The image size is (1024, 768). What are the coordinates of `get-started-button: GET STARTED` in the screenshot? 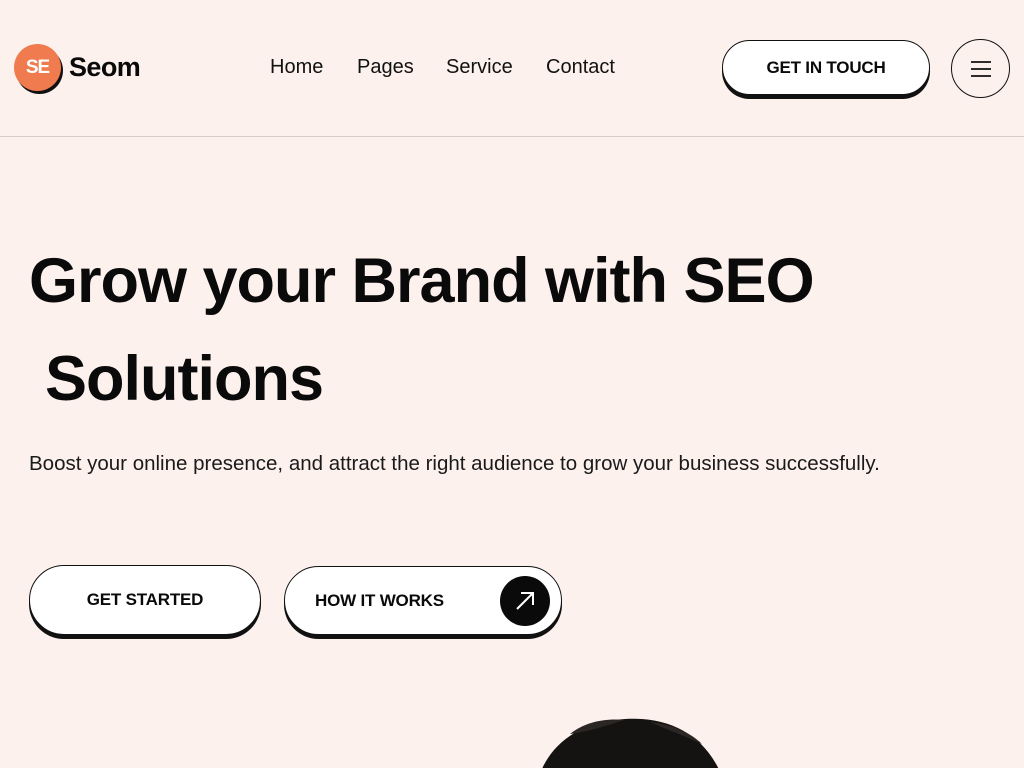 It's located at (145, 600).